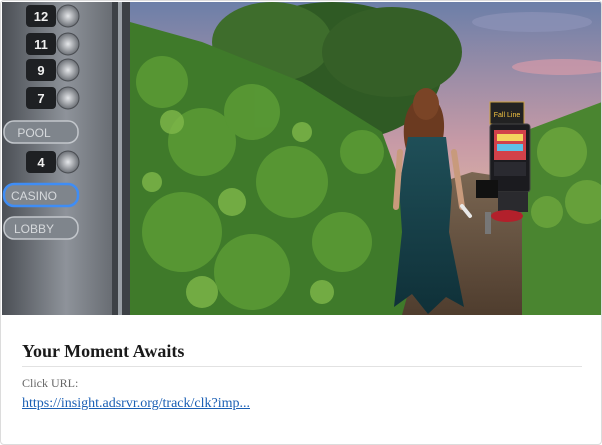 The height and width of the screenshot is (445, 602). I want to click on elevator-button-pool: POOL, so click(41, 132).